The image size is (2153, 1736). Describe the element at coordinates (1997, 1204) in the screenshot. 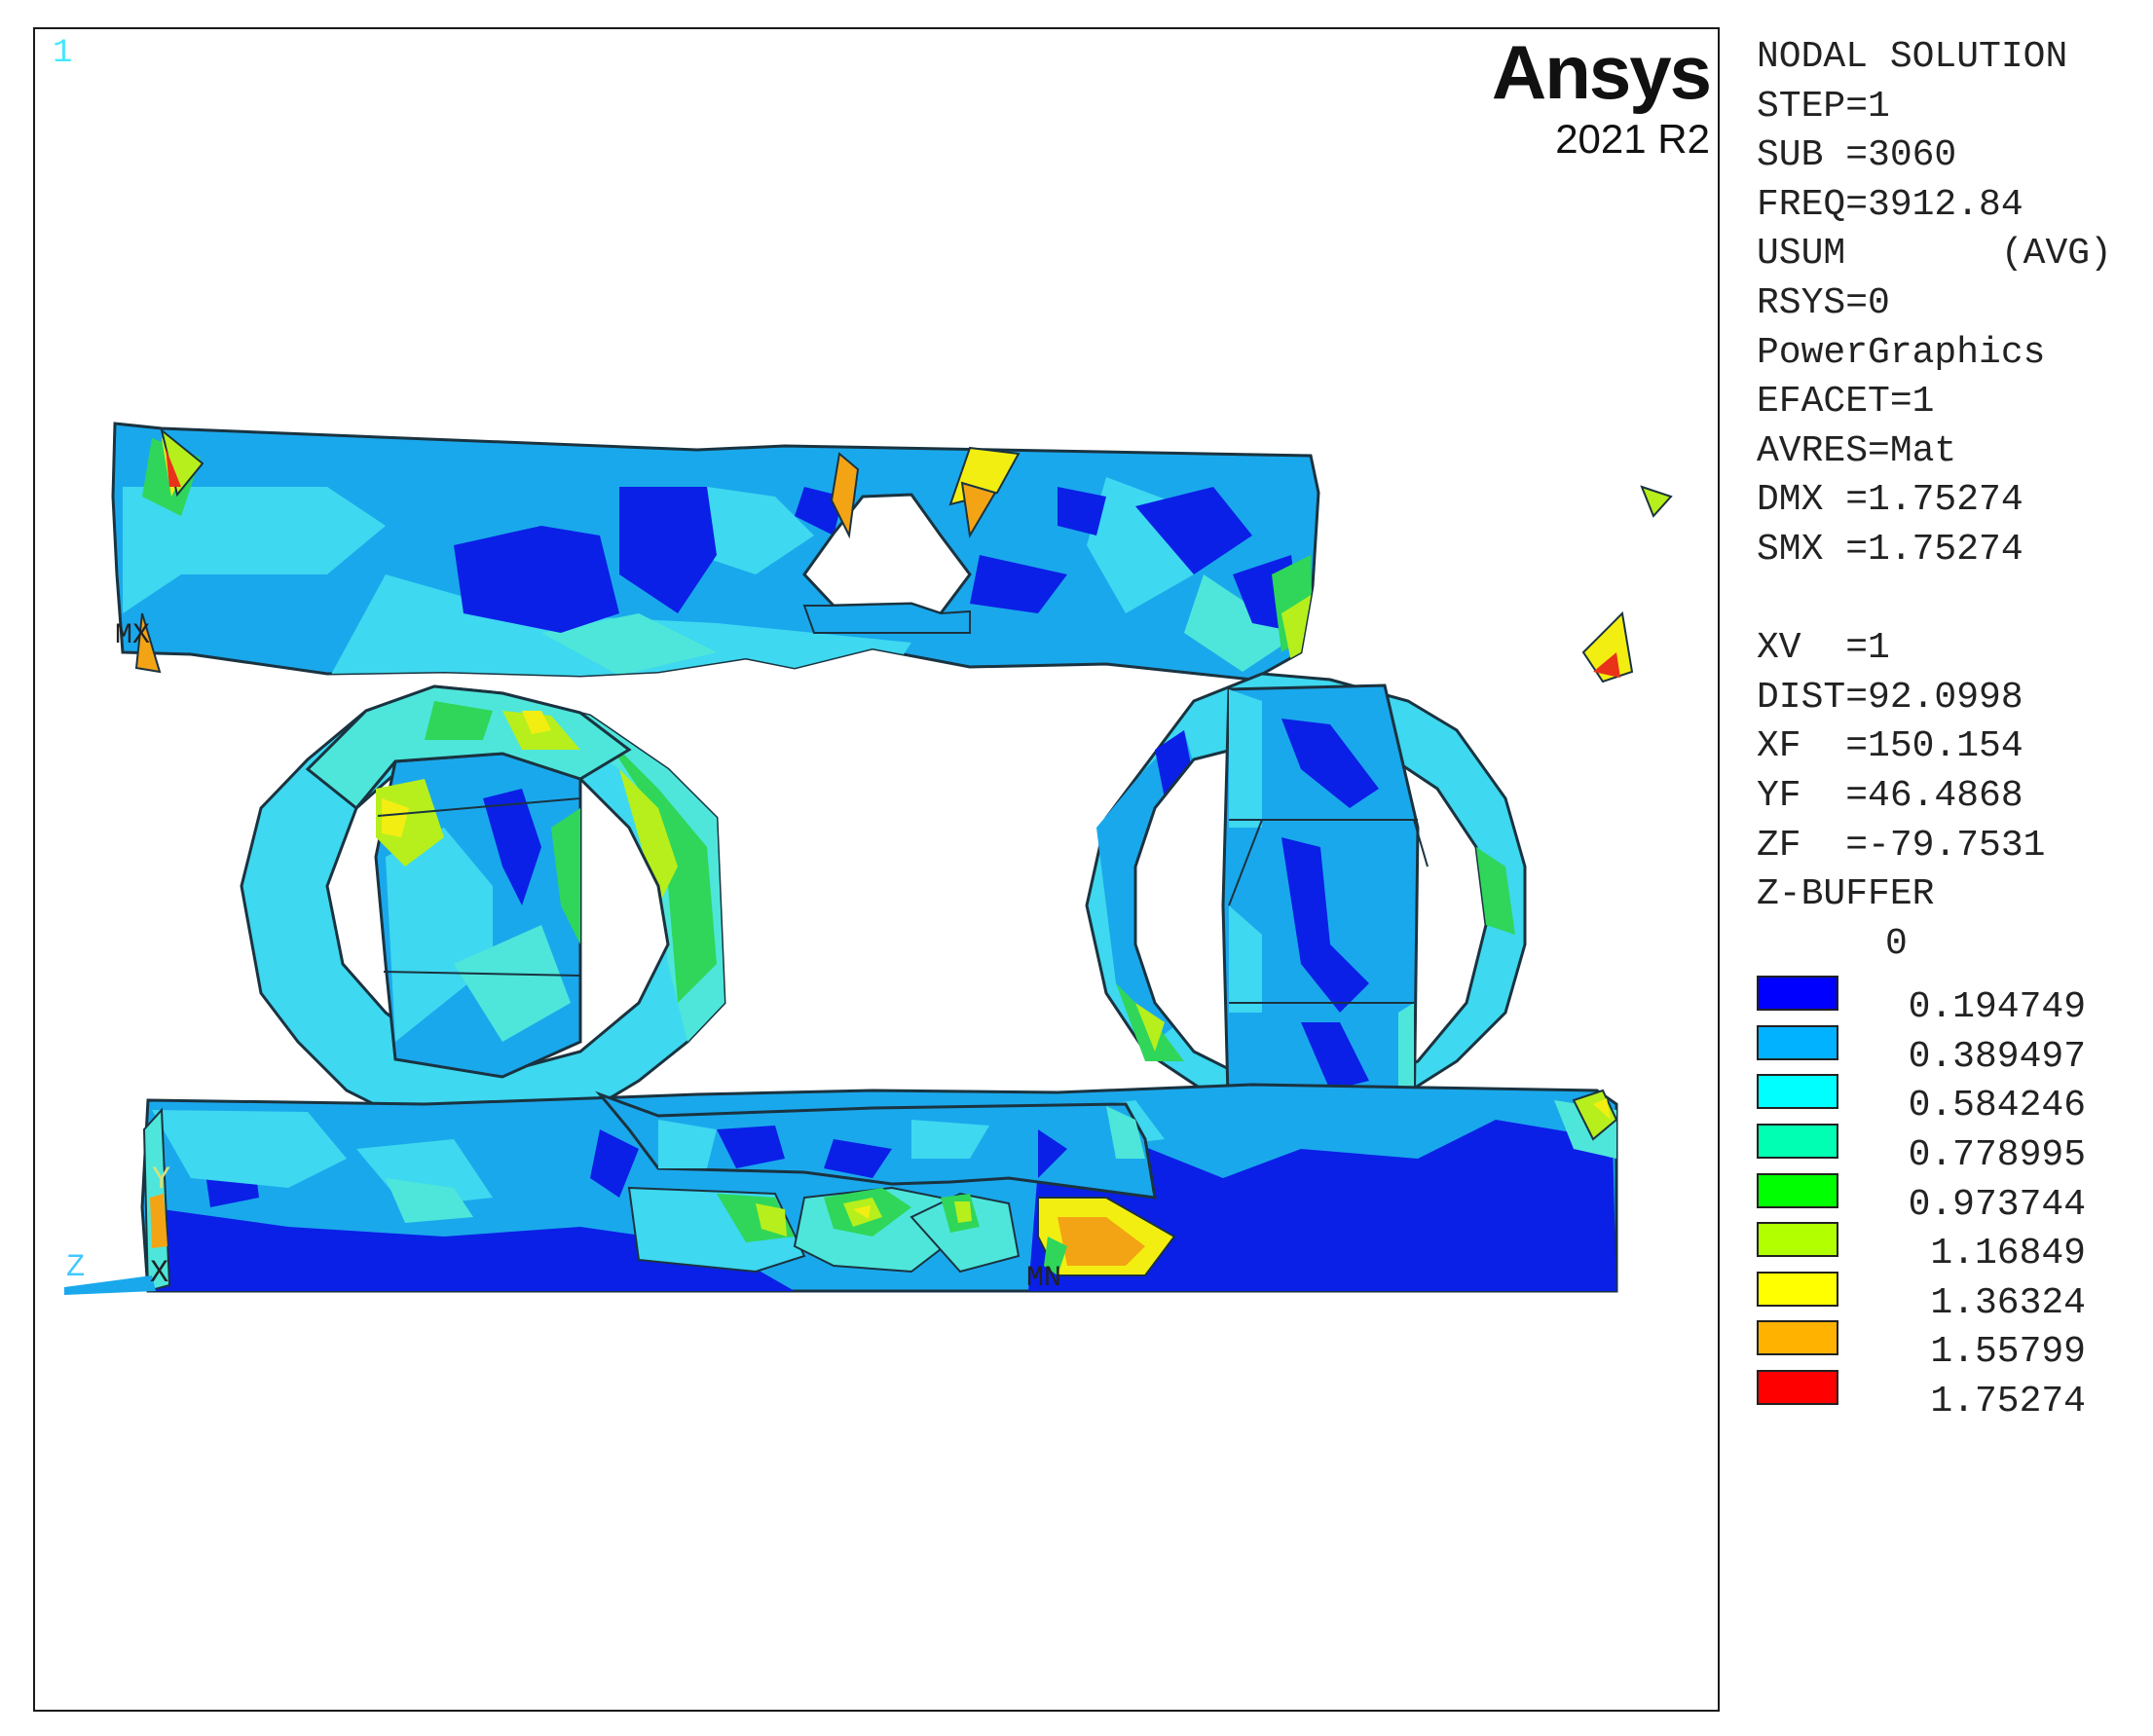

I see `legend-value: 0.973744` at that location.